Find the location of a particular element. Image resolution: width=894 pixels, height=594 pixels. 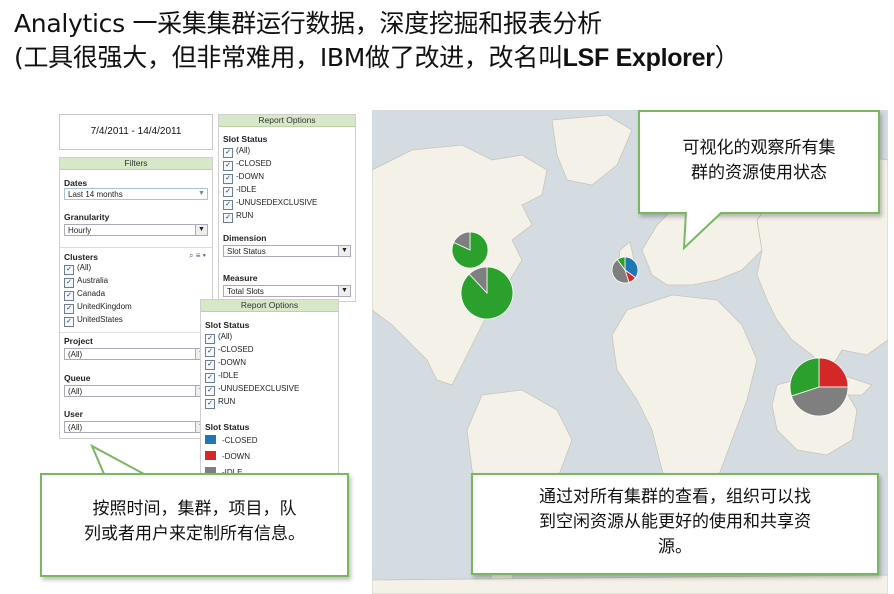

legend-swatch-closed is located at coordinates (210, 439).